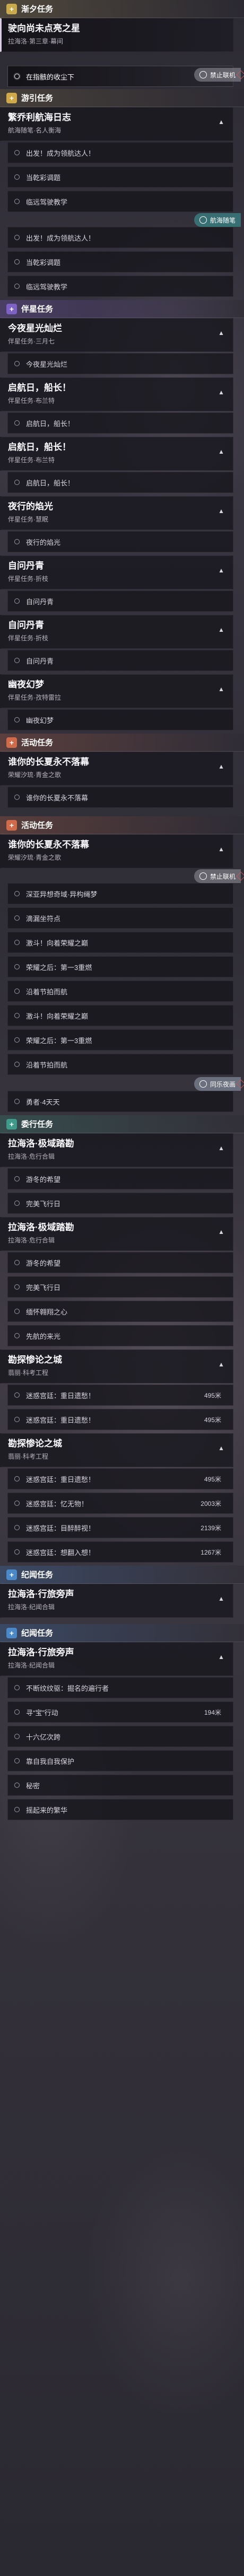  I want to click on section-label: 游引任务, so click(38, 98).